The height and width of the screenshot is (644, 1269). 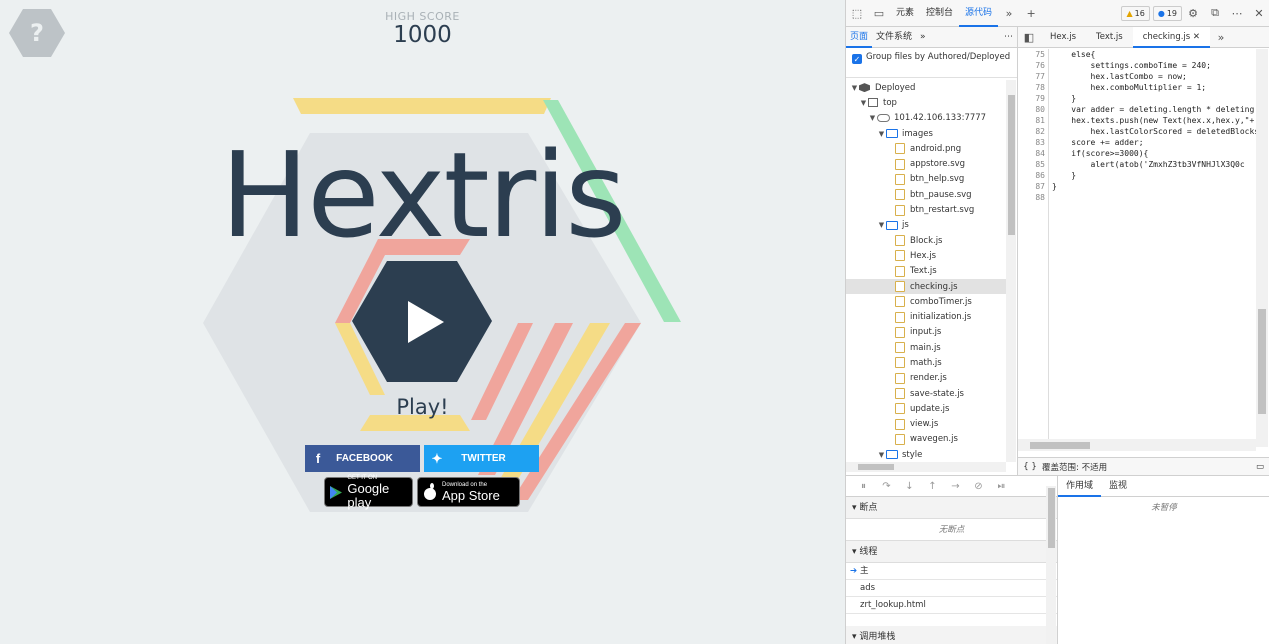 I want to click on pause-on-exceptions-icon: ⏯, so click(x=1001, y=486).